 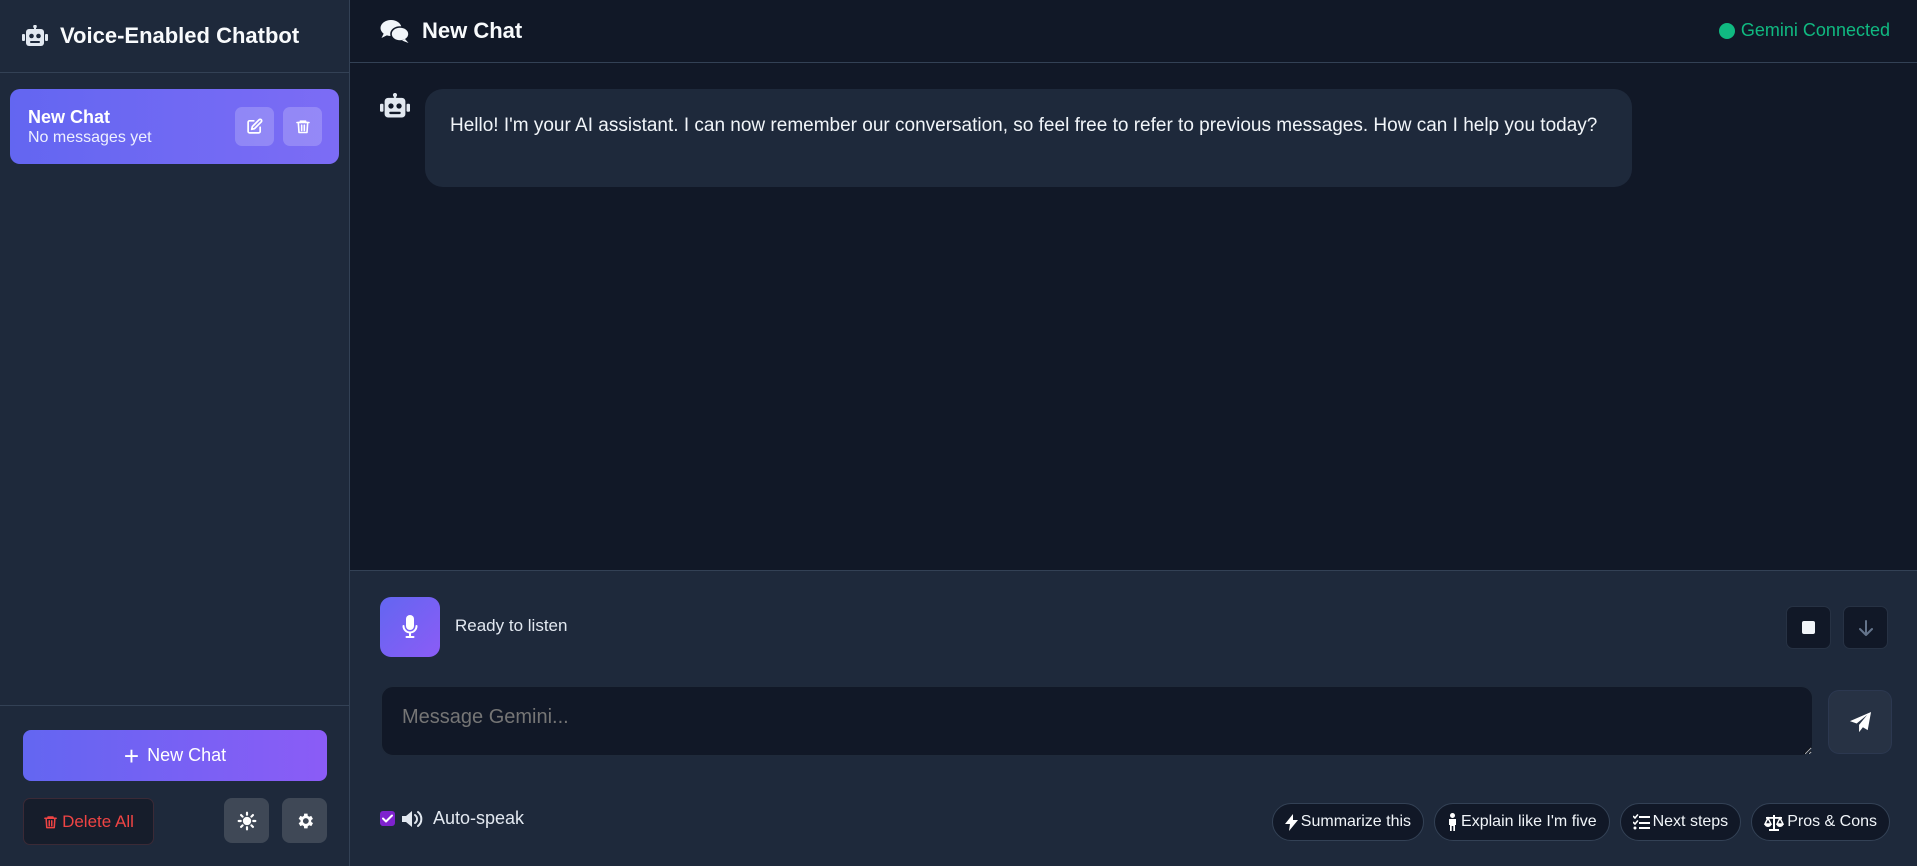 What do you see at coordinates (1832, 821) in the screenshot?
I see `quick-action-label: Pros & Cons` at bounding box center [1832, 821].